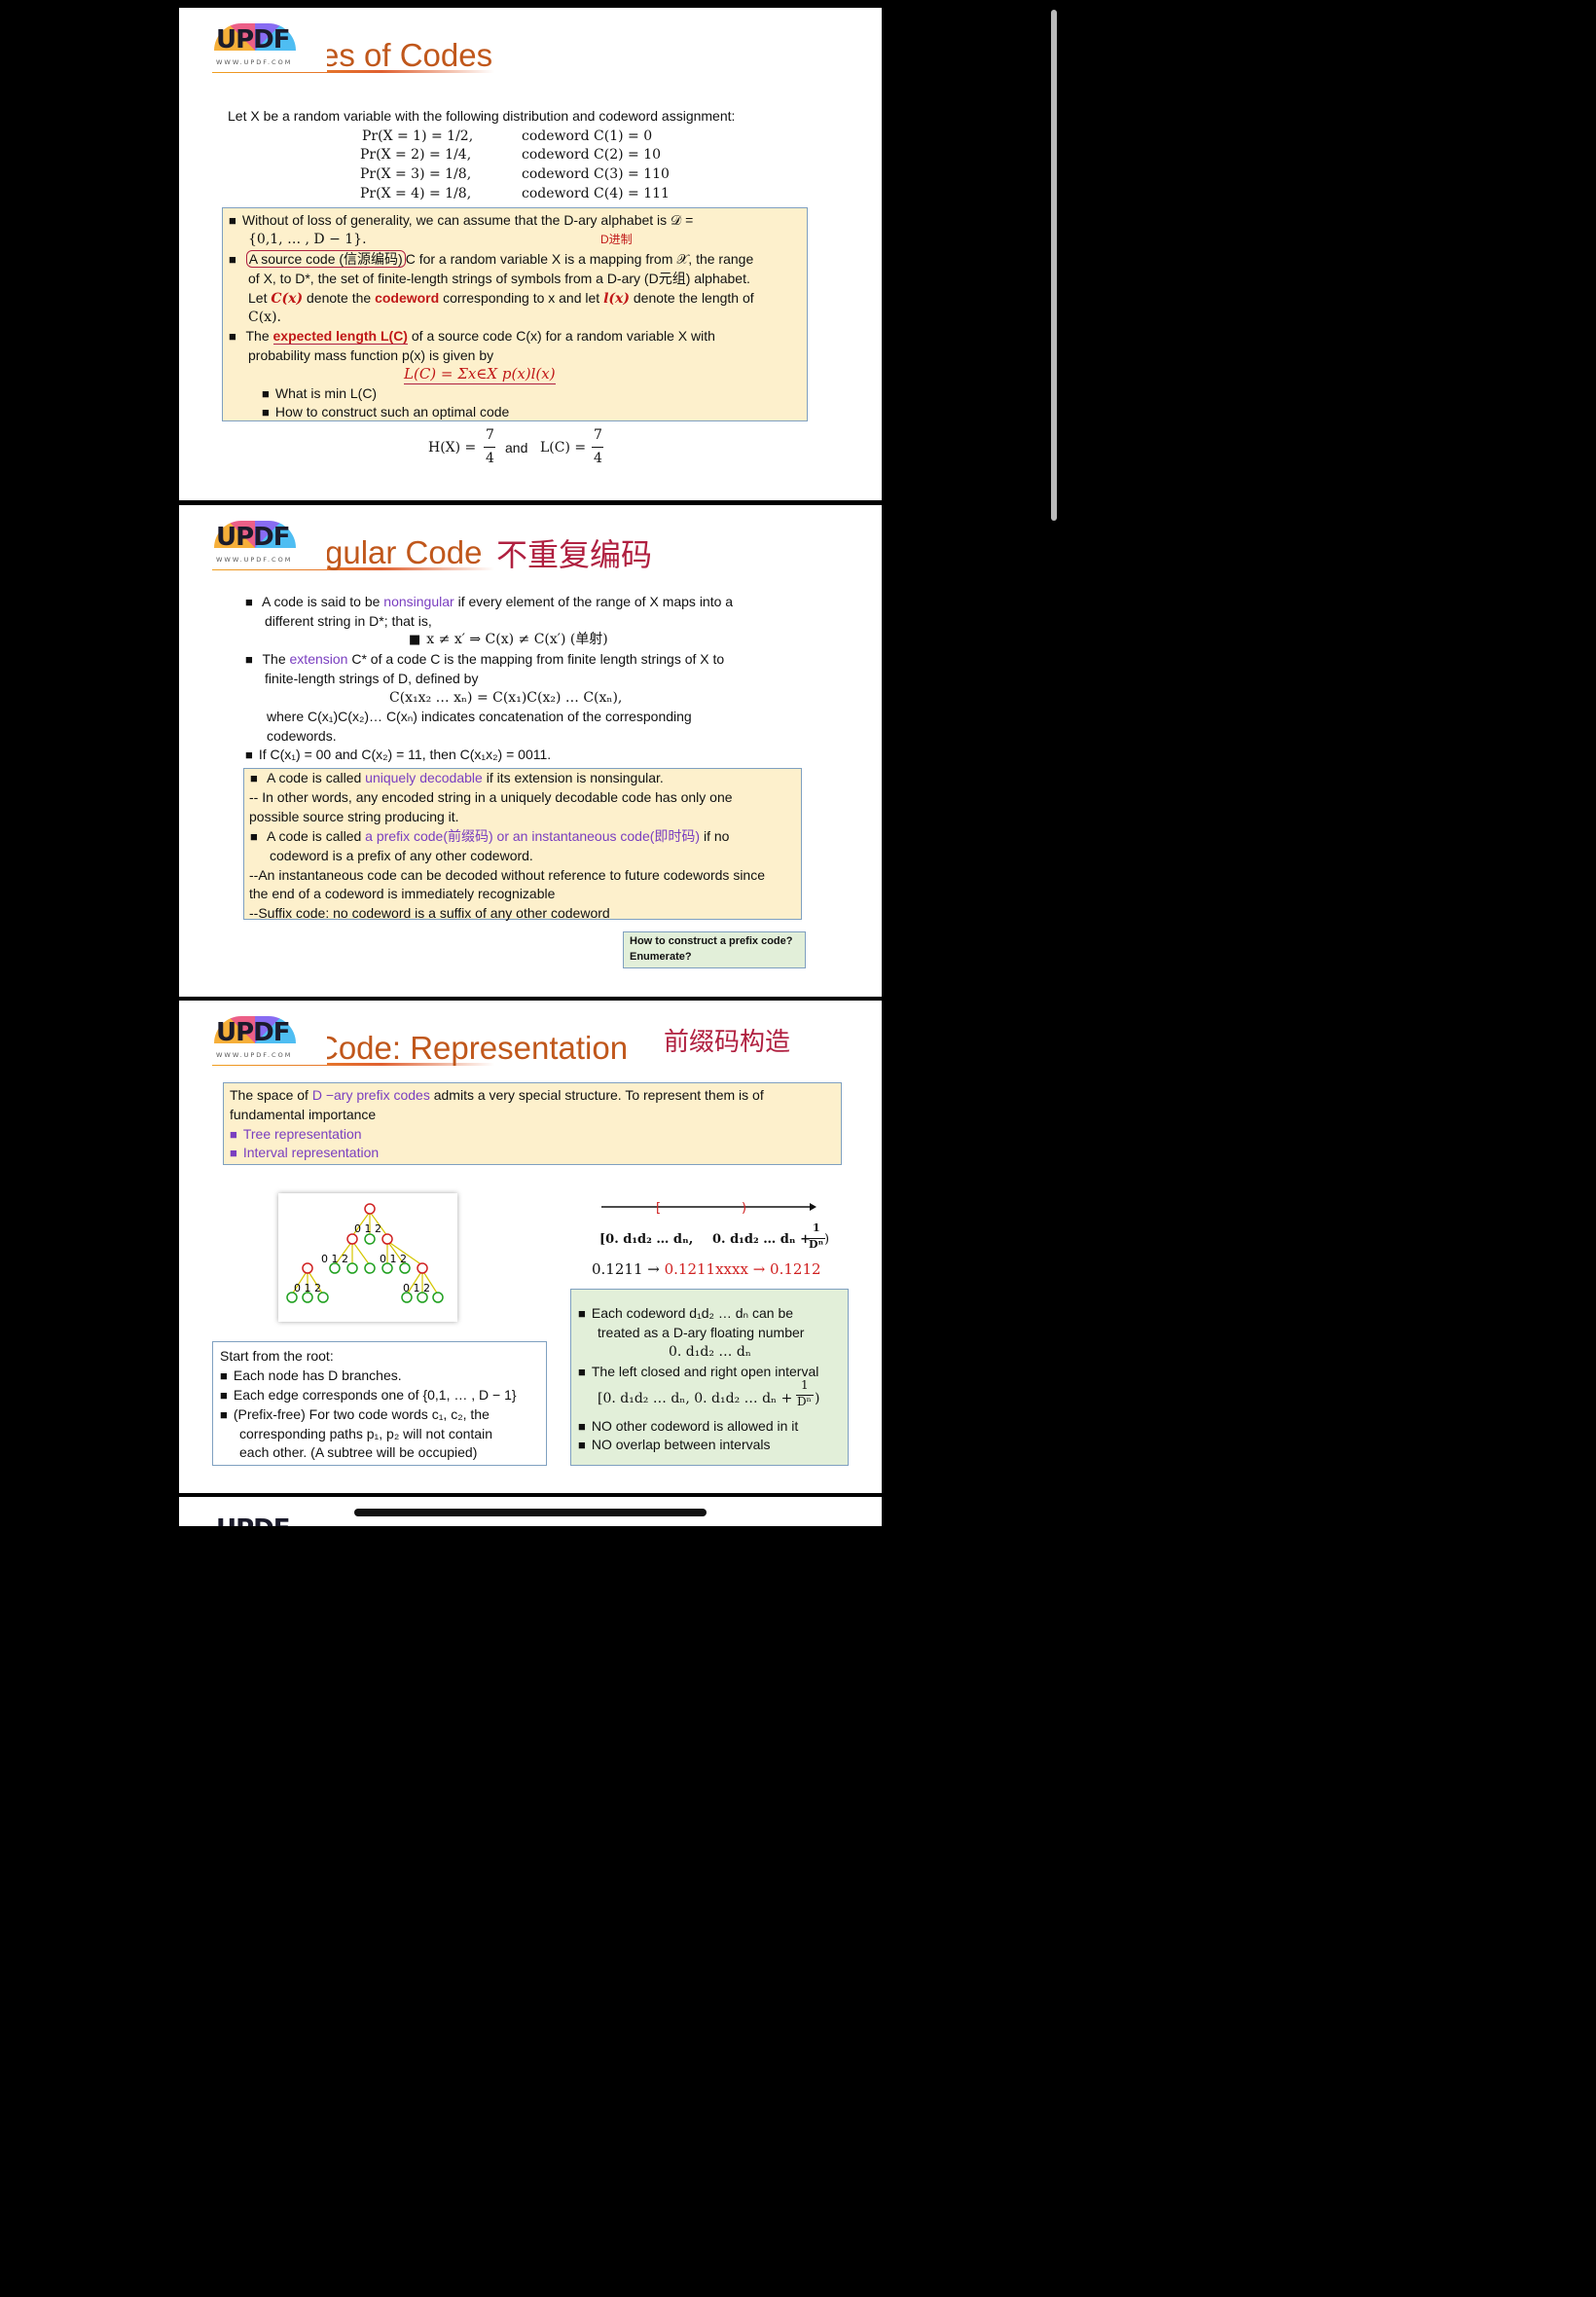 This screenshot has height=2297, width=1596. Describe the element at coordinates (365, 1253) in the screenshot. I see `tree-diagram: 0 1 2 0 1 2 0 1 2 0 1 2 0 1 2` at that location.